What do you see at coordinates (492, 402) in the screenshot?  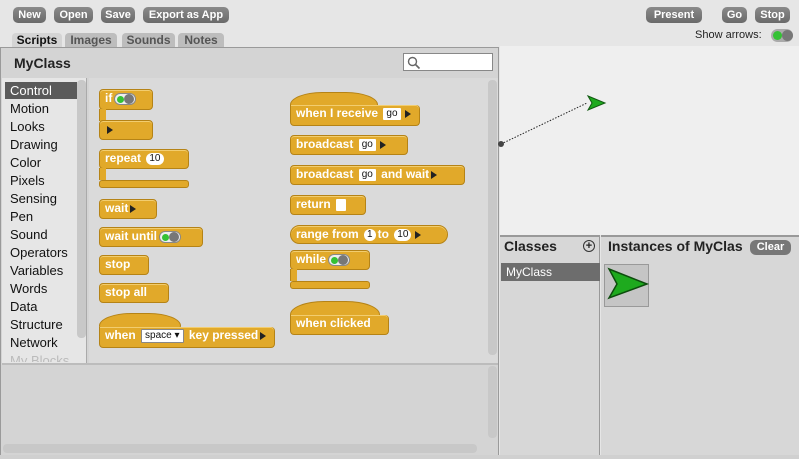 I see `script-vscrollbar` at bounding box center [492, 402].